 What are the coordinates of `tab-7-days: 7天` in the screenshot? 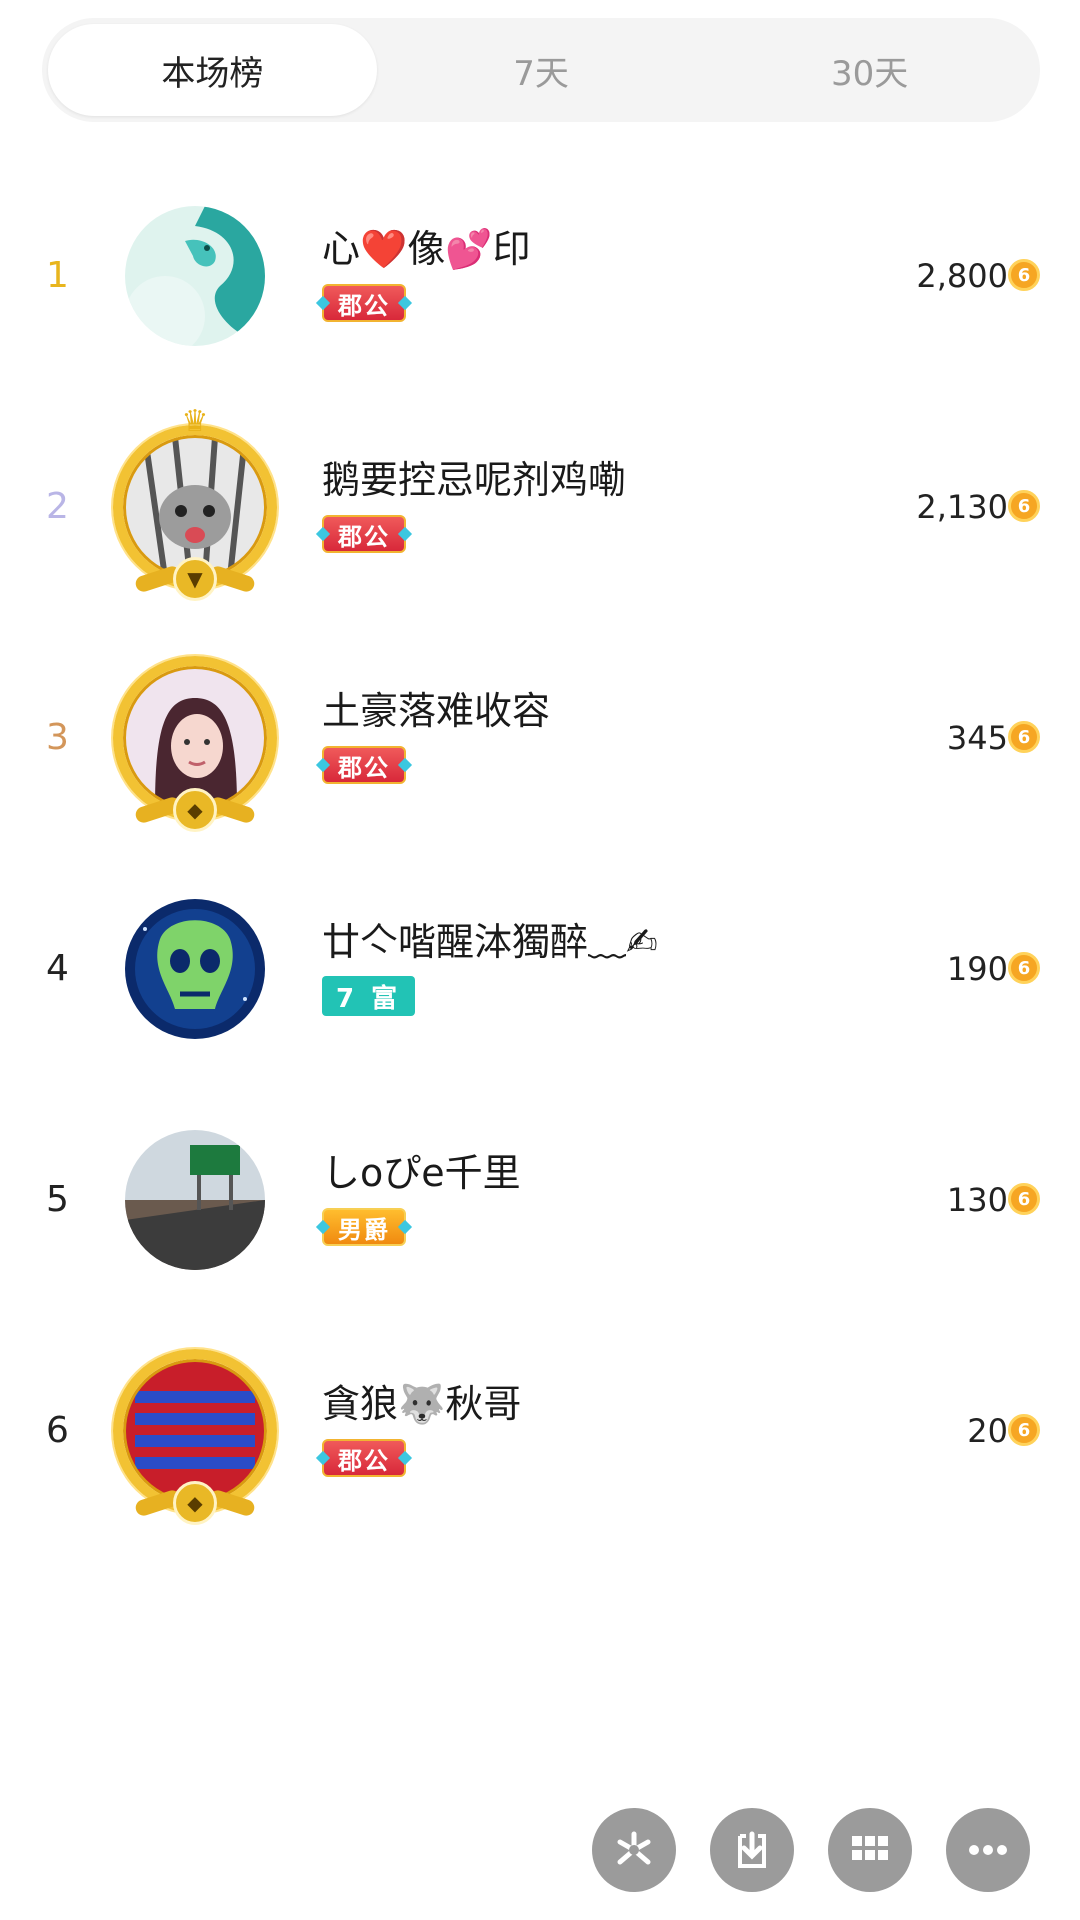 It's located at (541, 70).